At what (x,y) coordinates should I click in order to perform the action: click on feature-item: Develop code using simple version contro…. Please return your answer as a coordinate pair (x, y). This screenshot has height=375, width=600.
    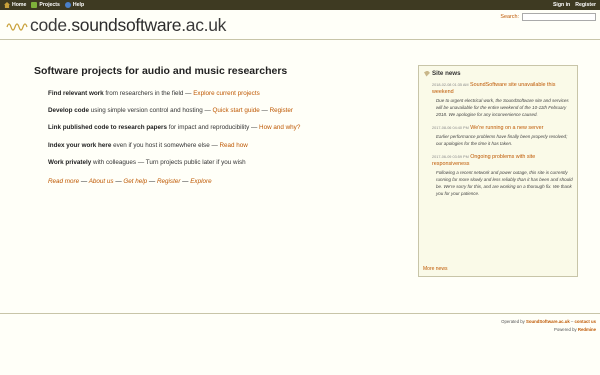
    Looking at the image, I should click on (221, 111).